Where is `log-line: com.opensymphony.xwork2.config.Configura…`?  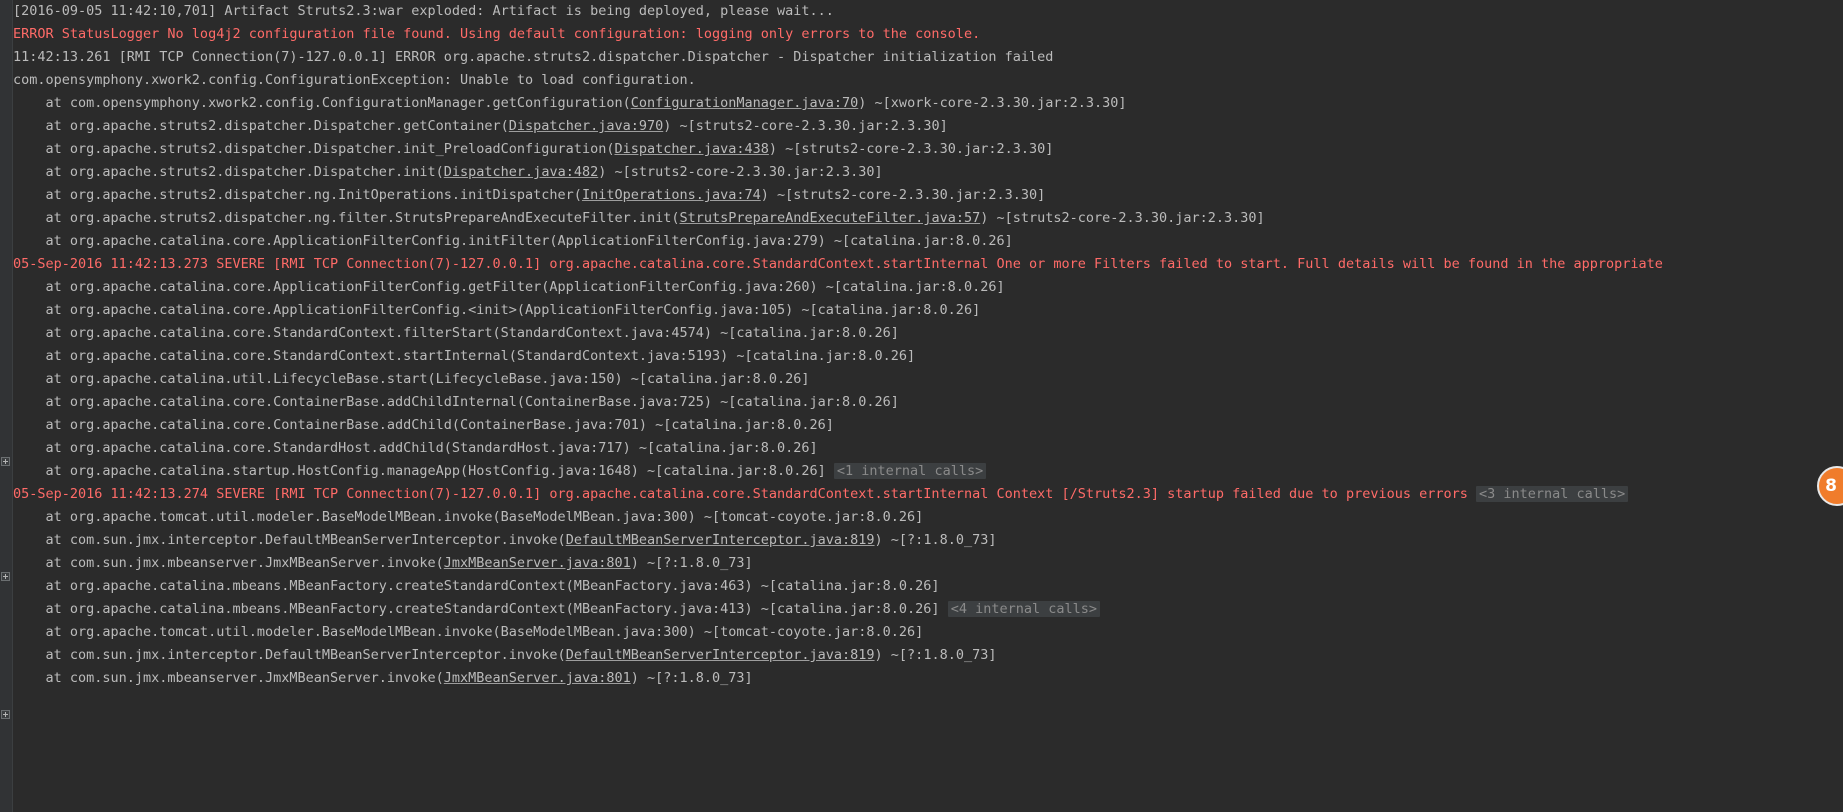
log-line: com.opensymphony.xwork2.config.Configura… is located at coordinates (928, 80).